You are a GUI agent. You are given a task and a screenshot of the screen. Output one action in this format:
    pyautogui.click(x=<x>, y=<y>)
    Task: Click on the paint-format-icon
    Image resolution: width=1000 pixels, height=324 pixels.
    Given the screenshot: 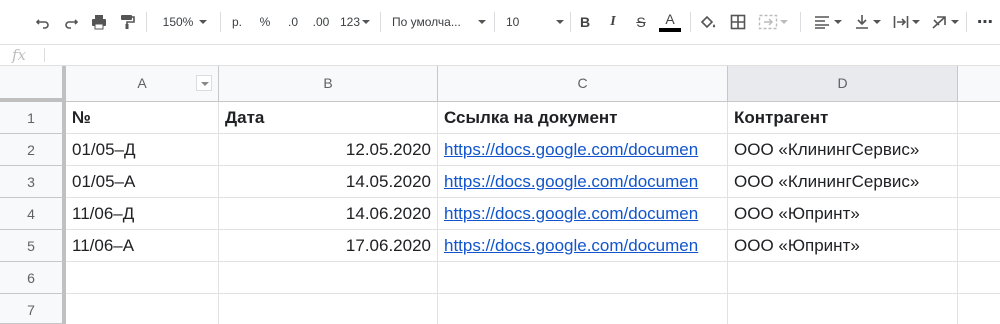 What is the action you would take?
    pyautogui.click(x=127, y=22)
    